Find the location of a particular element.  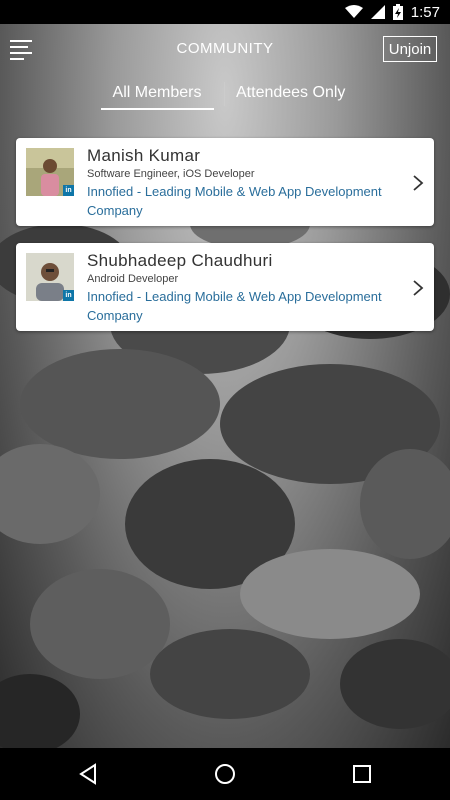

wifi-icon is located at coordinates (353, 11).